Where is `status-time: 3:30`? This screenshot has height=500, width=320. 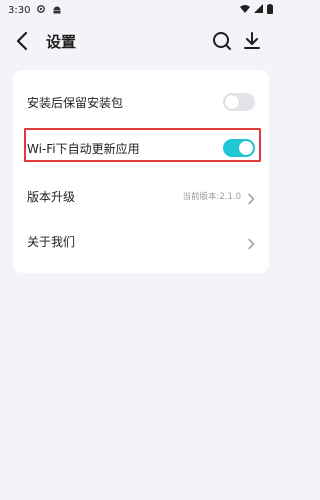
status-time: 3:30 is located at coordinates (19, 10).